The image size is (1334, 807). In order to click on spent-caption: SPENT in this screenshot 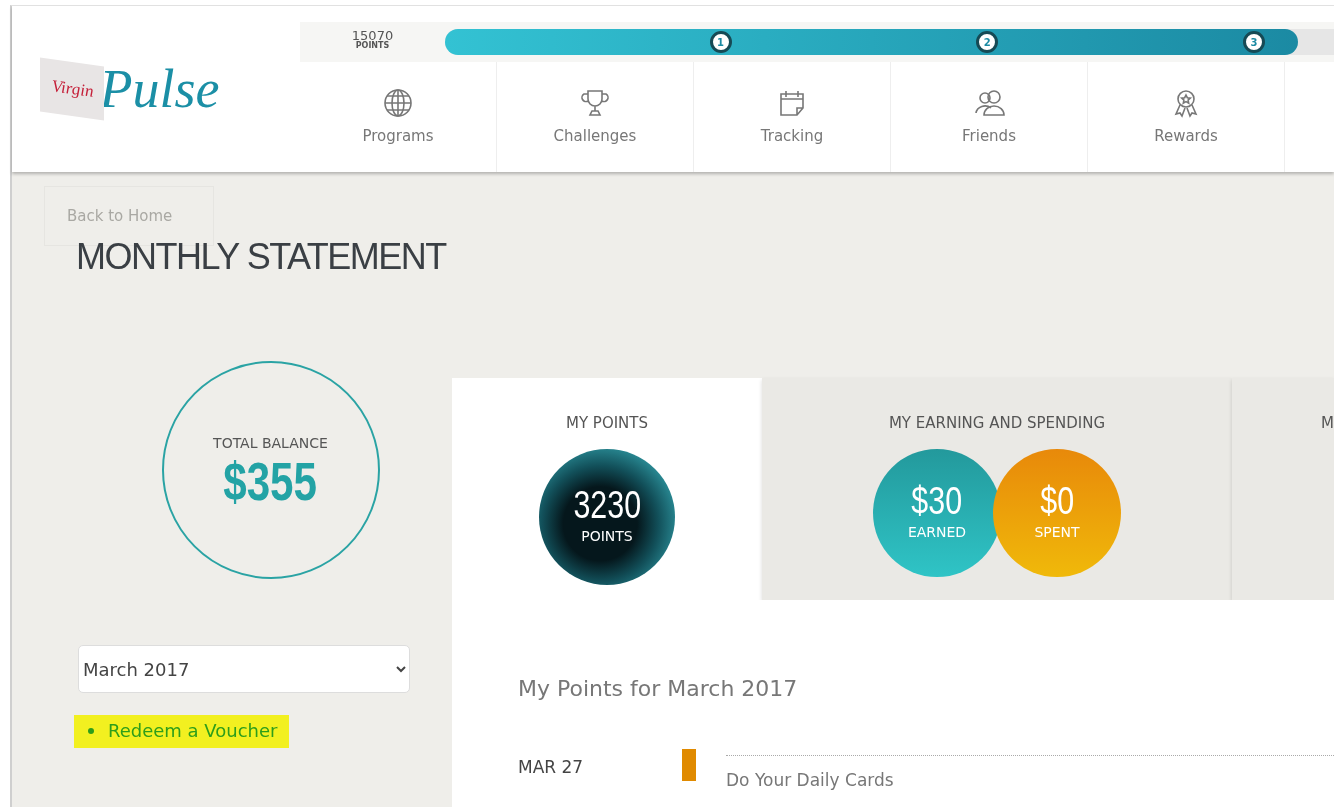, I will do `click(1057, 532)`.